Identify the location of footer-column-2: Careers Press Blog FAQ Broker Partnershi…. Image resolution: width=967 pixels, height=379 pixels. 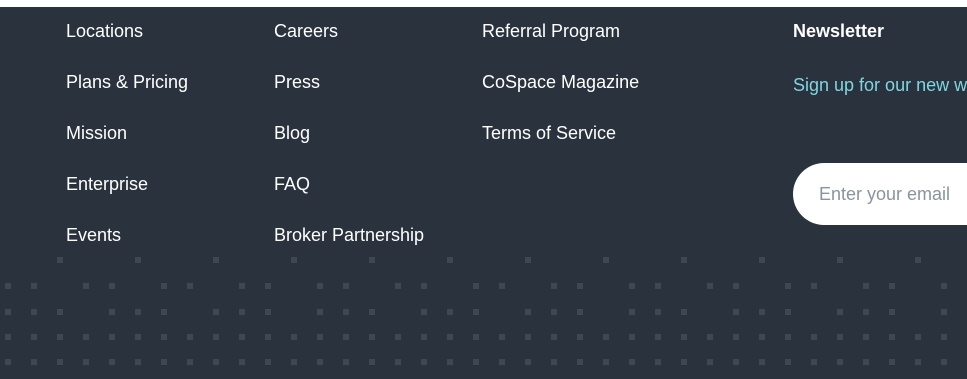
(349, 147).